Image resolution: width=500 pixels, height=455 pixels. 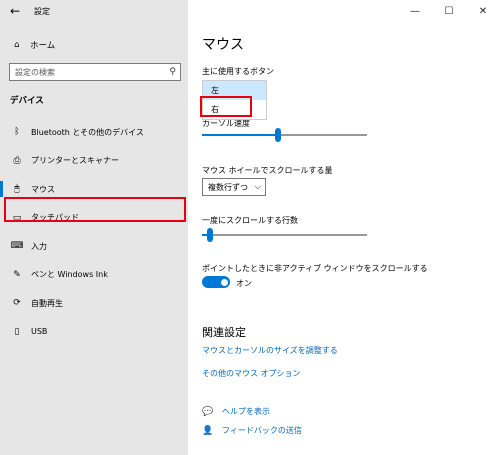 What do you see at coordinates (94, 218) in the screenshot?
I see `sidebar-item-touchpad: ▭ タッチパッド` at bounding box center [94, 218].